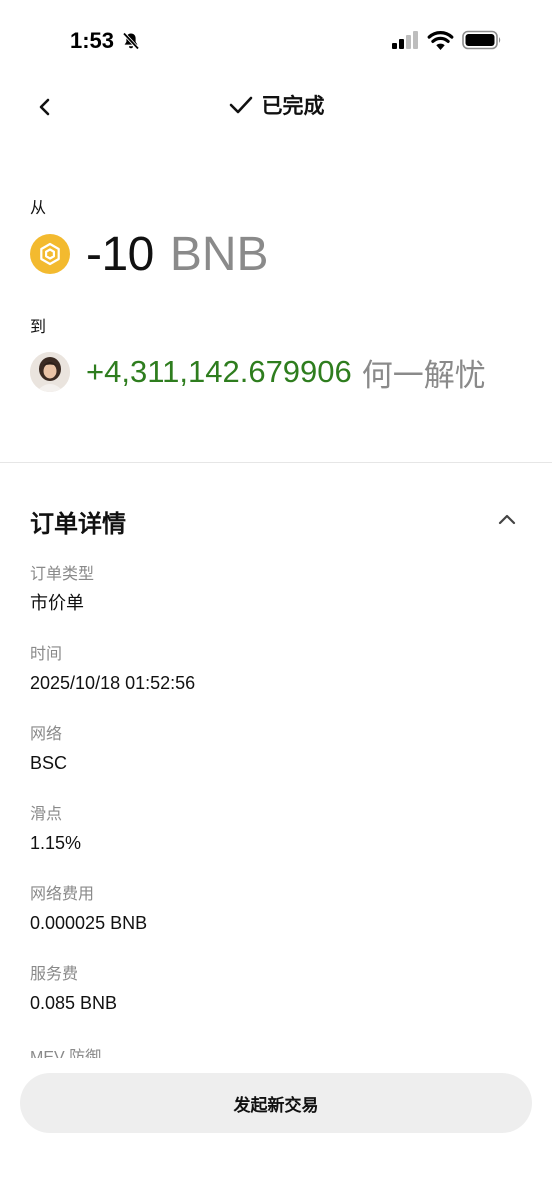  What do you see at coordinates (38, 208) in the screenshot?
I see `from-label: 从` at bounding box center [38, 208].